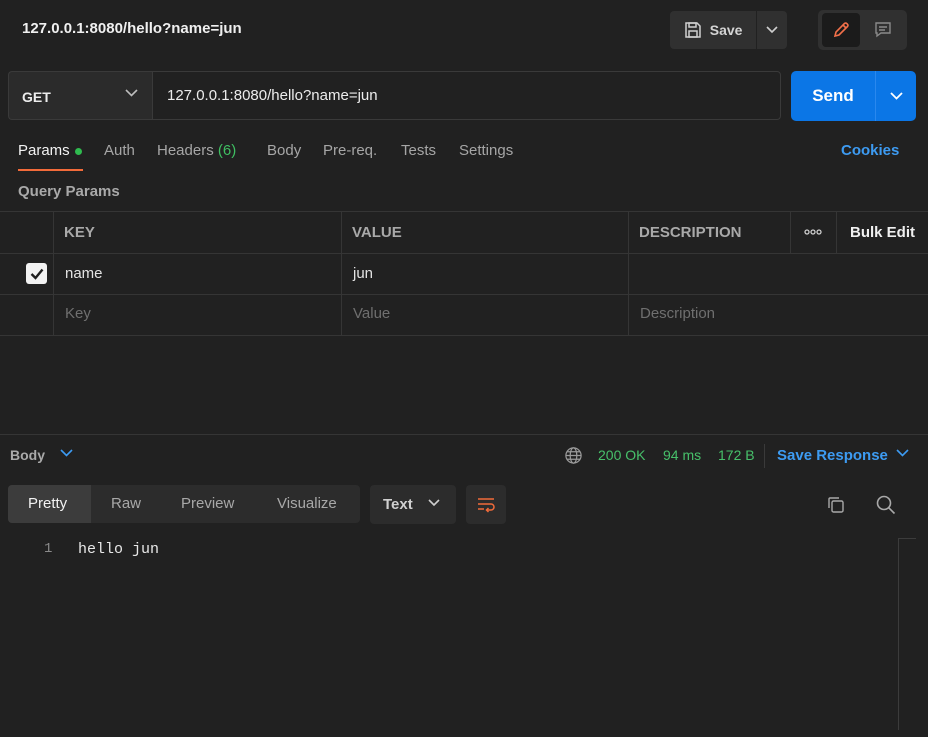  I want to click on view-tab-pretty: Pretty, so click(47, 503).